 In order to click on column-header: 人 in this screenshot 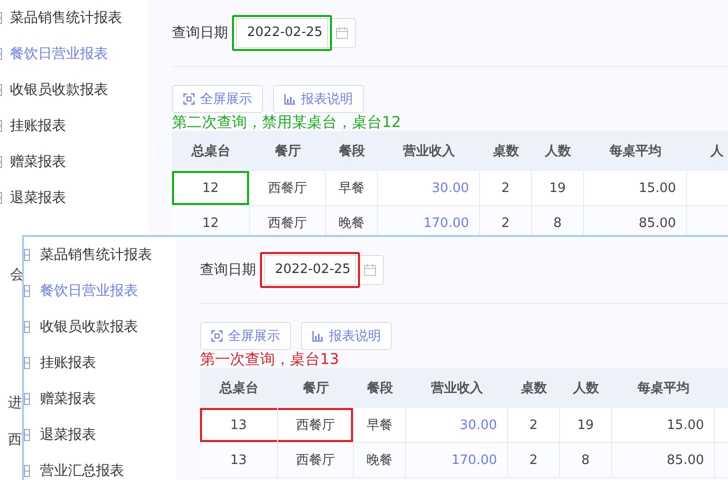, I will do `click(716, 152)`.